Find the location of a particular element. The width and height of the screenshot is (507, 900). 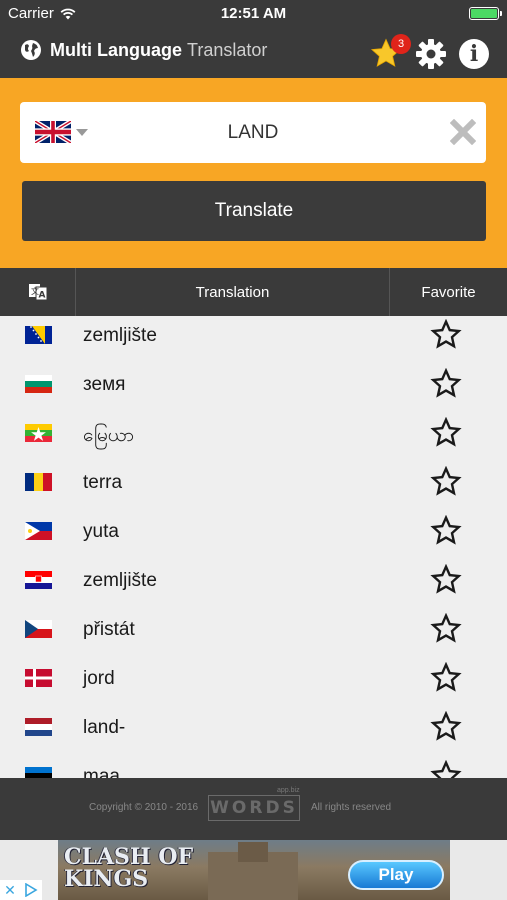

favorites-badge: 3 is located at coordinates (401, 44).